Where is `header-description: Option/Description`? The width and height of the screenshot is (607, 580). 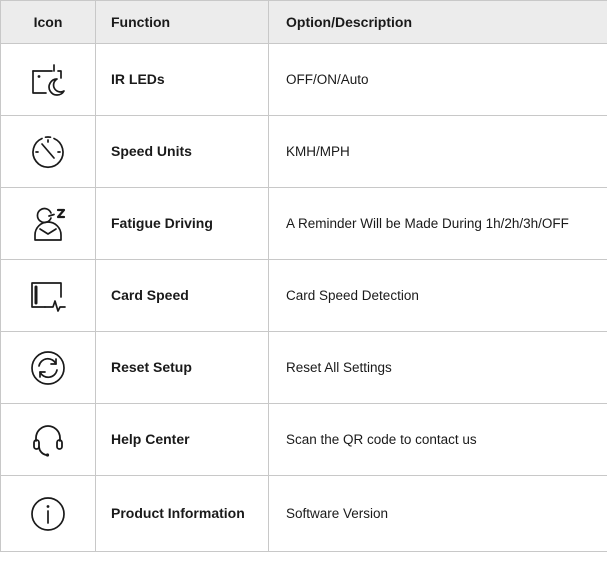
header-description: Option/Description is located at coordinates (437, 22).